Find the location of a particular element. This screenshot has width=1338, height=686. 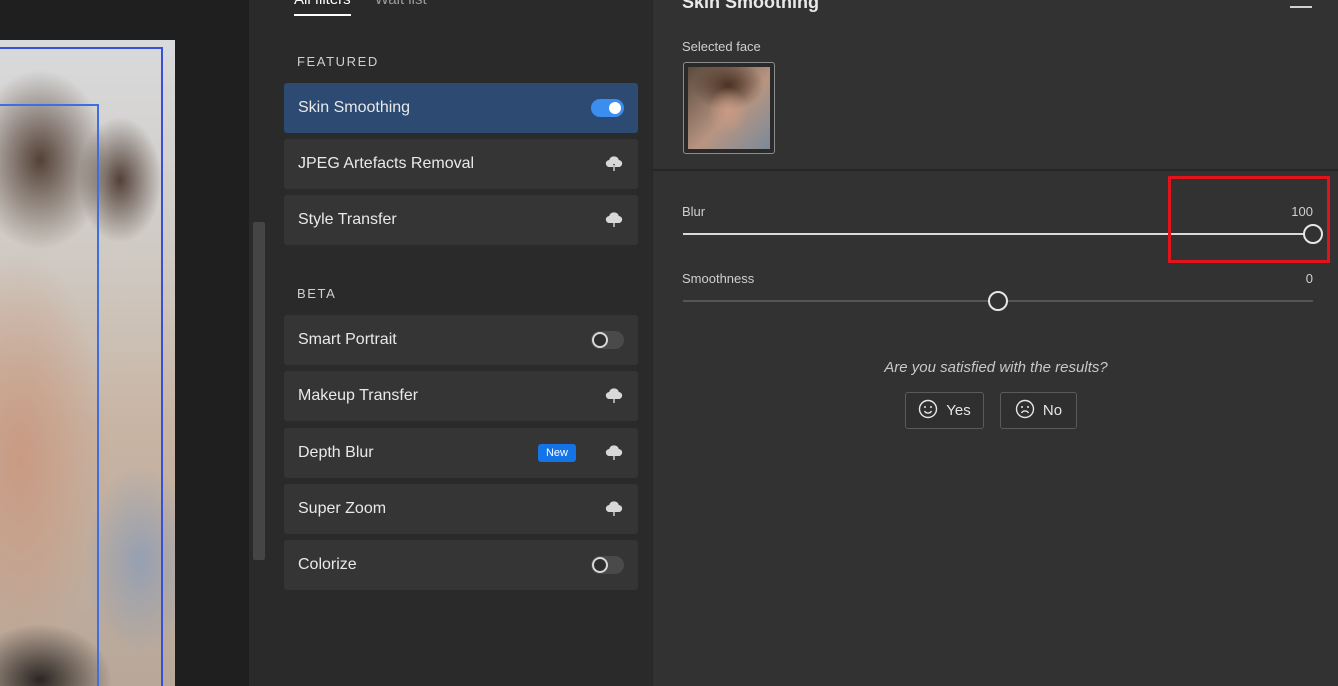

selected-face-label: Selected face is located at coordinates (721, 46).